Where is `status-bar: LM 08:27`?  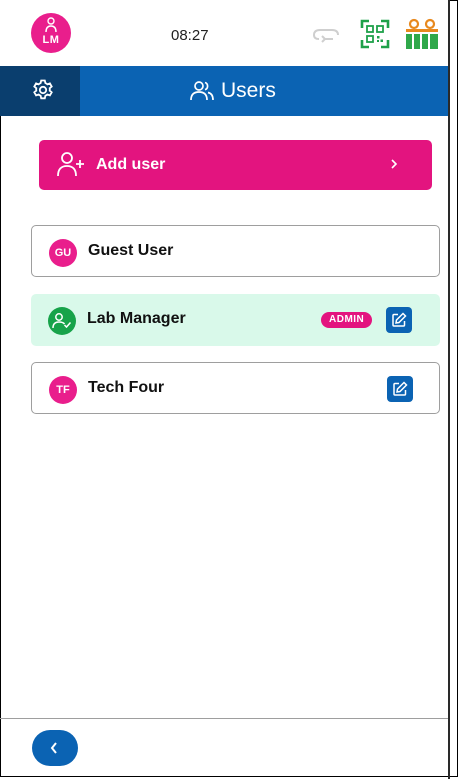
status-bar: LM 08:27 is located at coordinates (224, 33).